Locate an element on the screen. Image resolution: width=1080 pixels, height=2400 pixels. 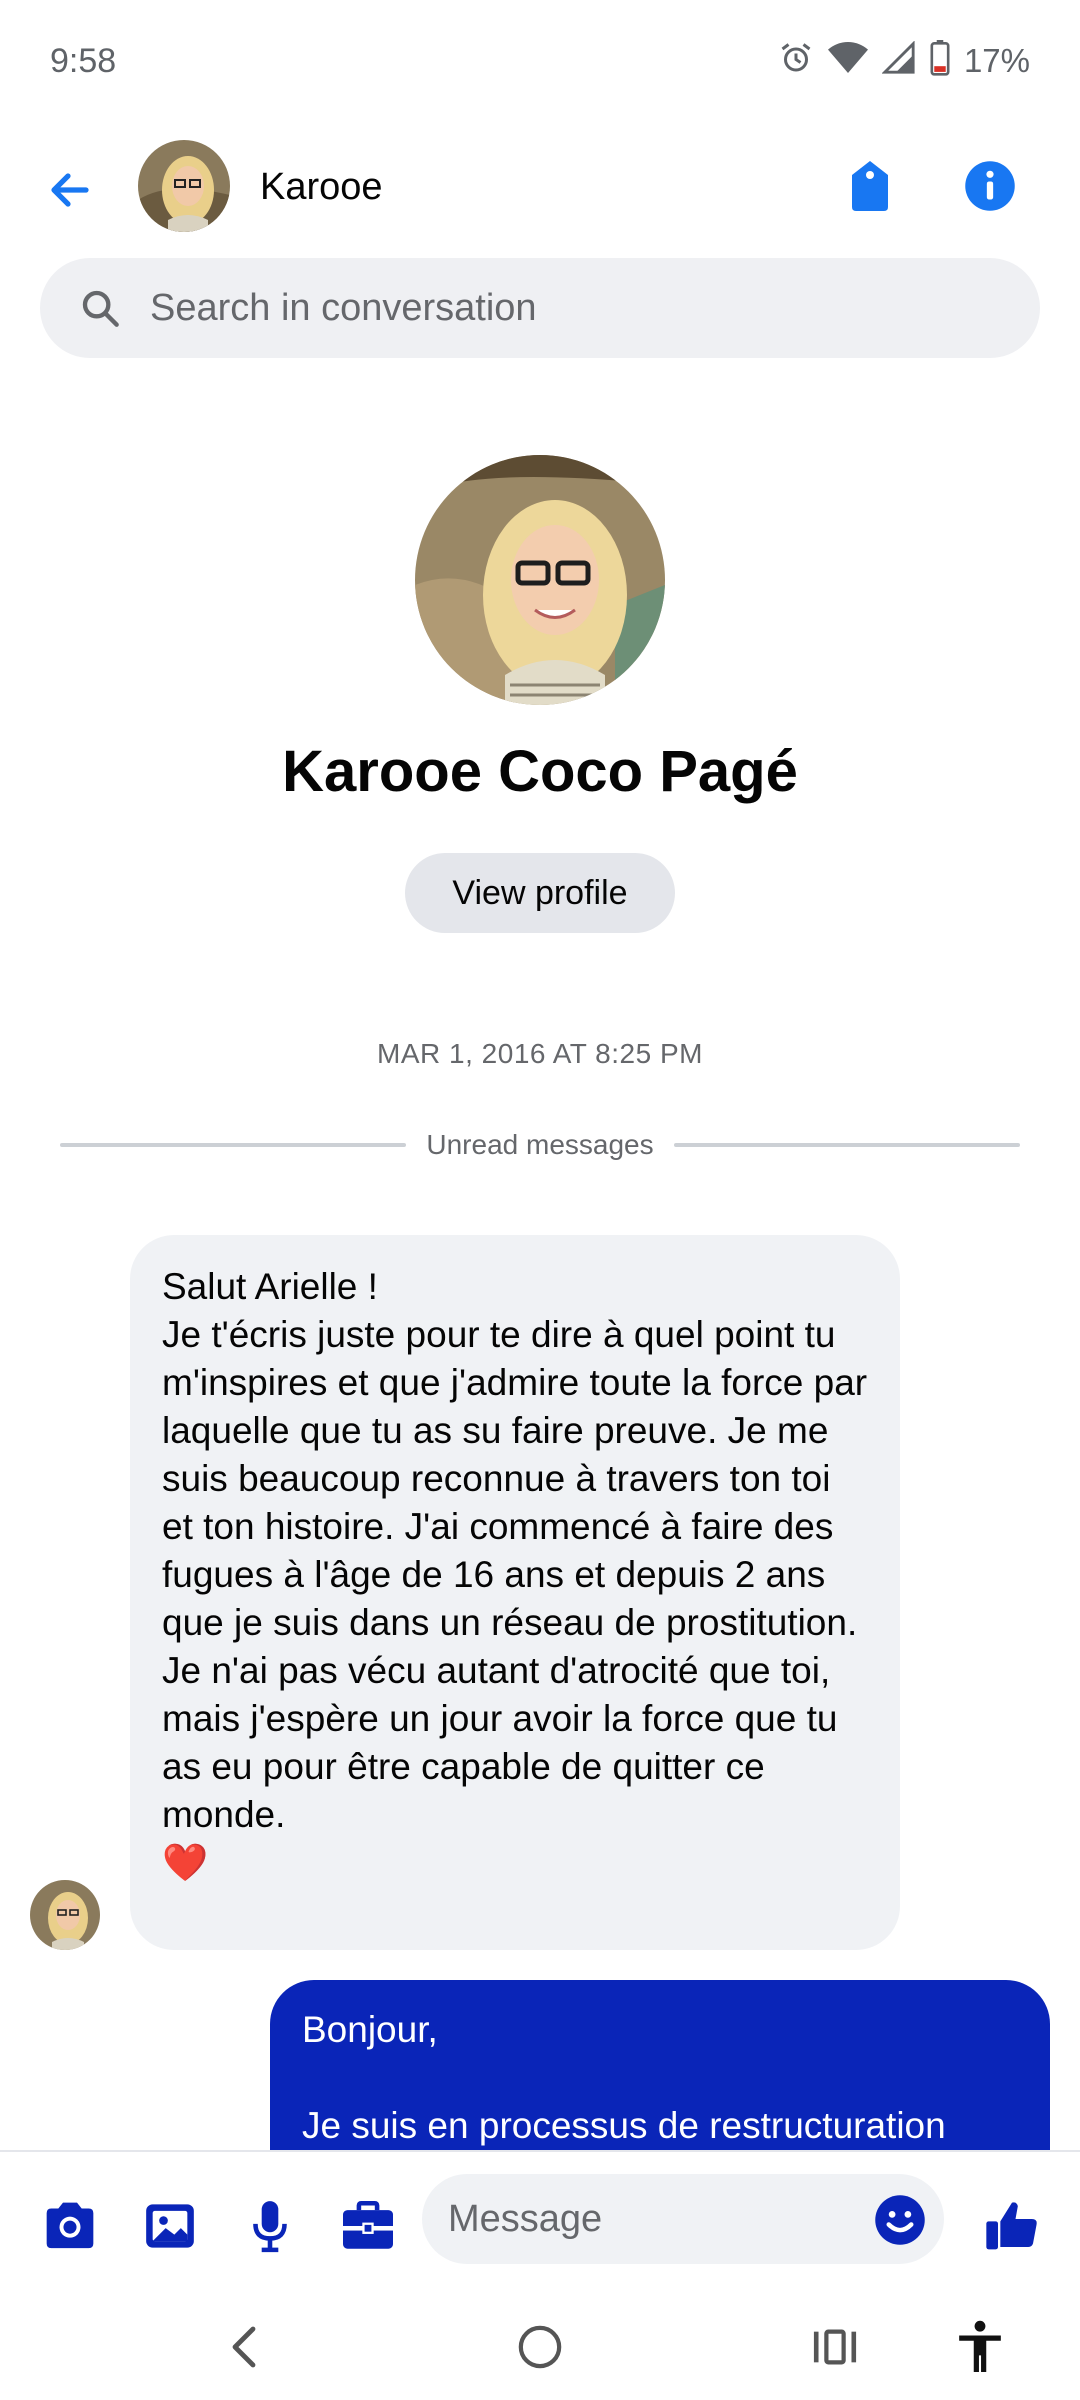
like-button is located at coordinates (1012, 2226).